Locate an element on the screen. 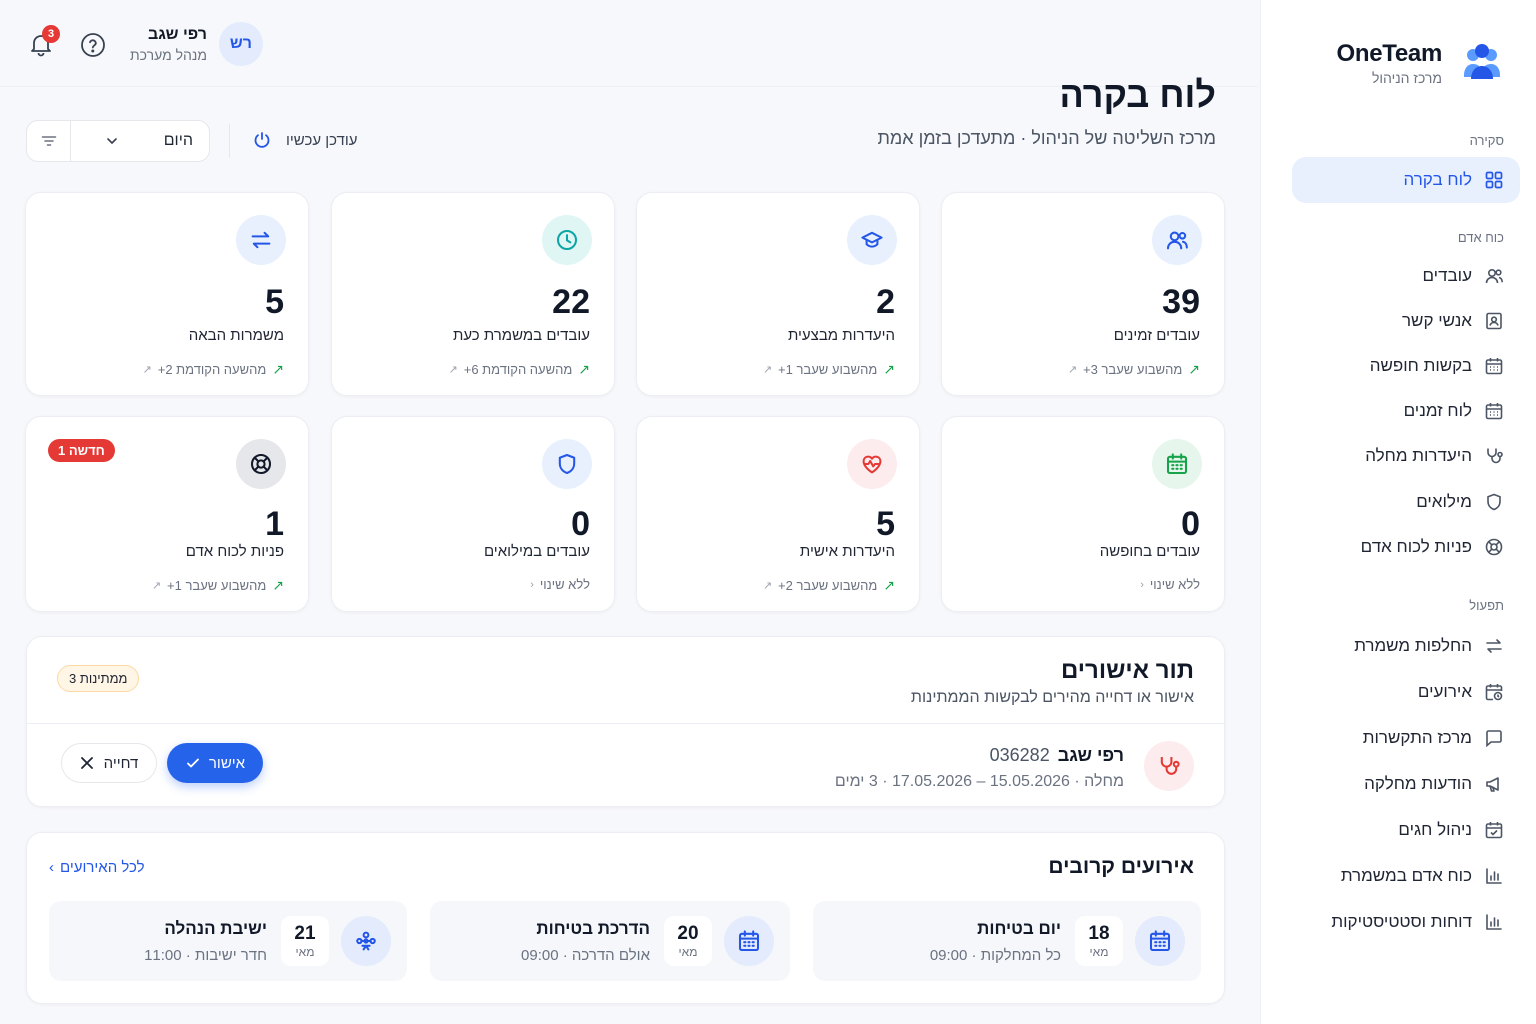  stat-trend-text: +2 מהשעה הקודמת is located at coordinates (212, 369).